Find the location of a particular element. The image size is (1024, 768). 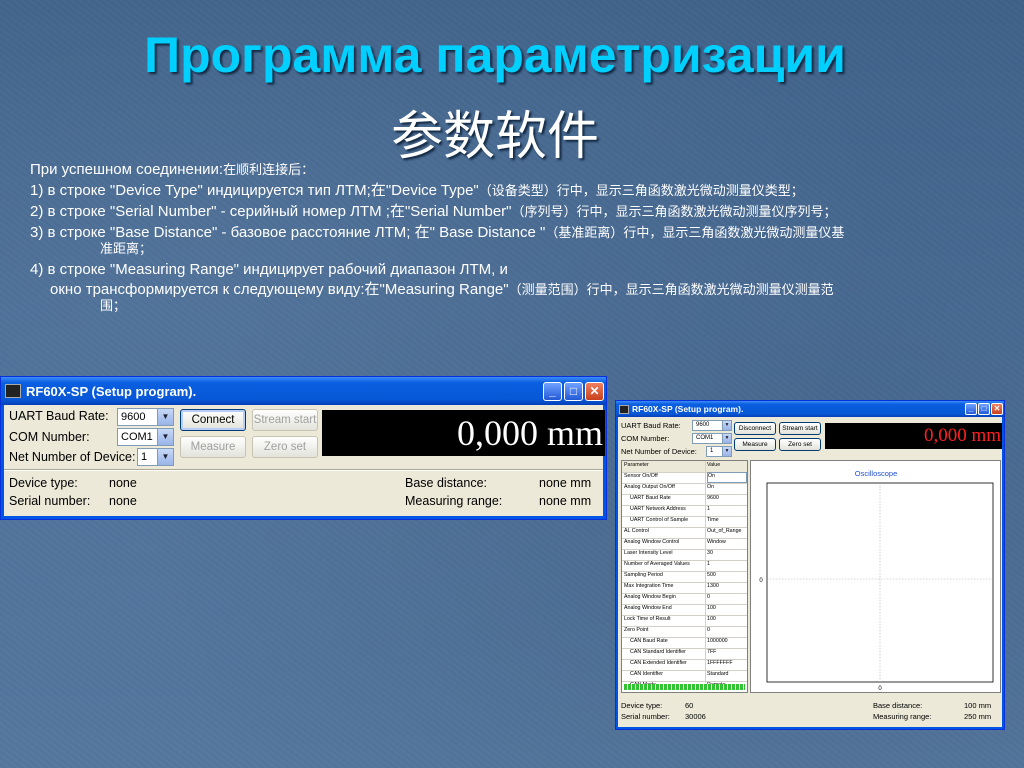

parameter-name: Number of Averaged Values is located at coordinates (657, 564).